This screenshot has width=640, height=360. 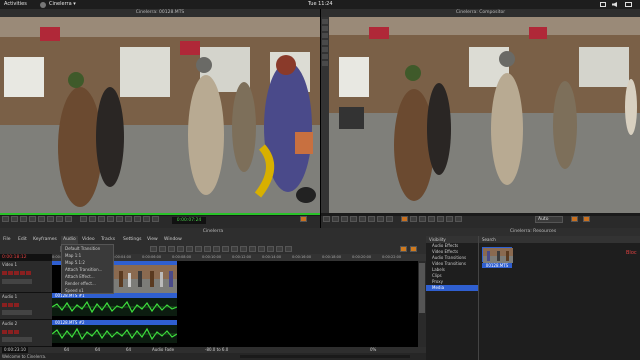 What do you see at coordinates (288, 249) in the screenshot?
I see `tool-zoom-icon` at bounding box center [288, 249].